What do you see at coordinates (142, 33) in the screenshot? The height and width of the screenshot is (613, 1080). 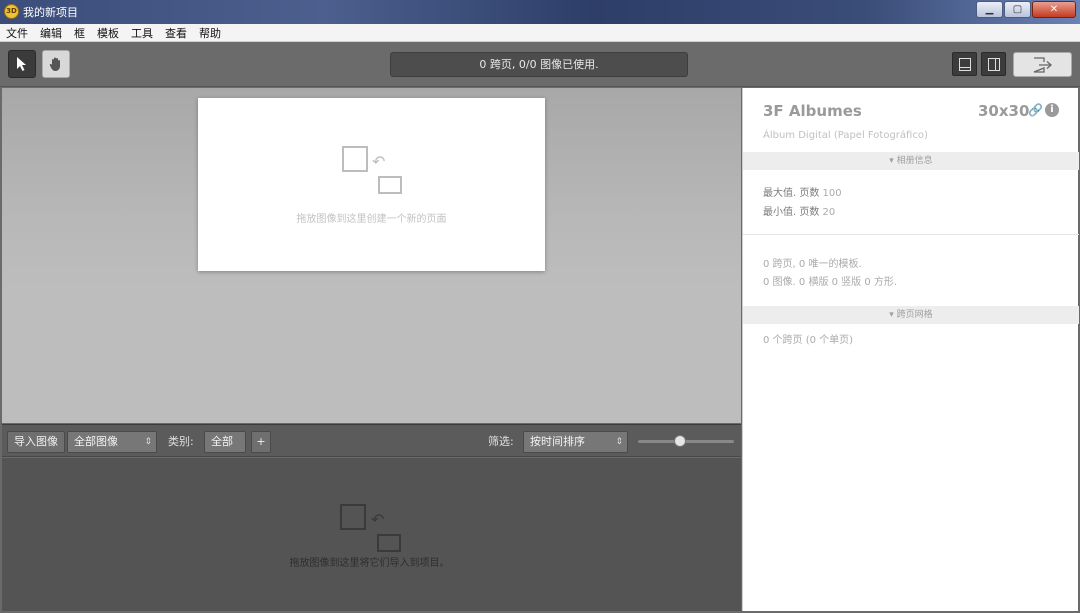 I see `menu-tools: 工具` at bounding box center [142, 33].